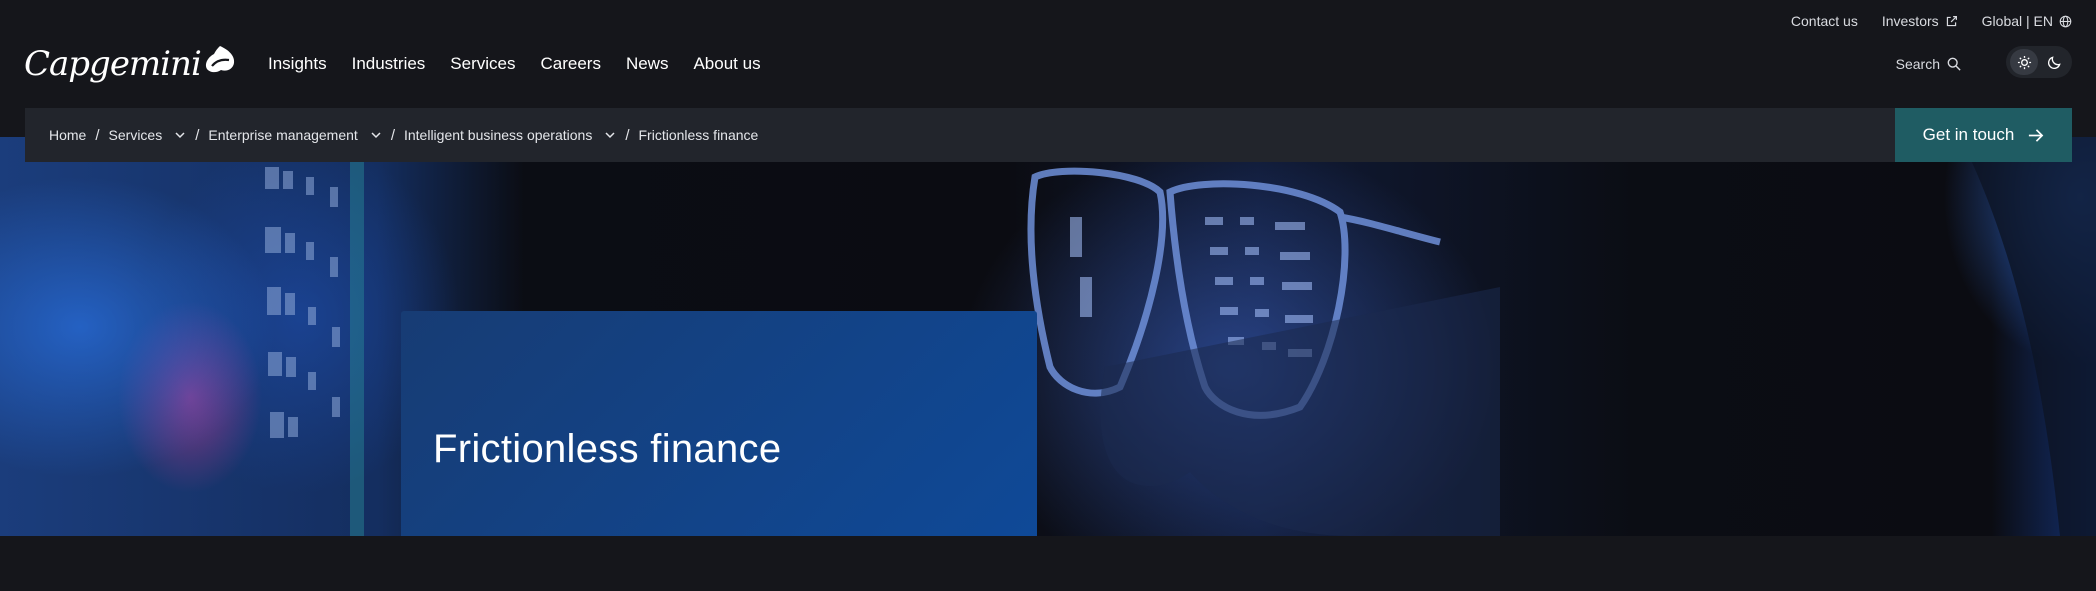 This screenshot has width=2096, height=591. I want to click on get-in-touch-button: Get in touch, so click(1983, 135).